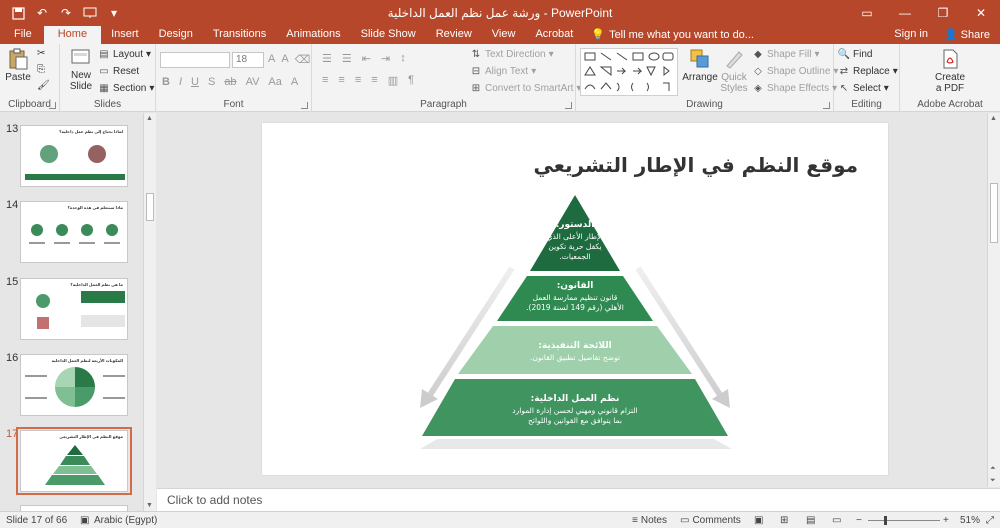 This screenshot has height=528, width=1000. Describe the element at coordinates (41, 69) in the screenshot. I see `copy-icon: ⎘` at that location.